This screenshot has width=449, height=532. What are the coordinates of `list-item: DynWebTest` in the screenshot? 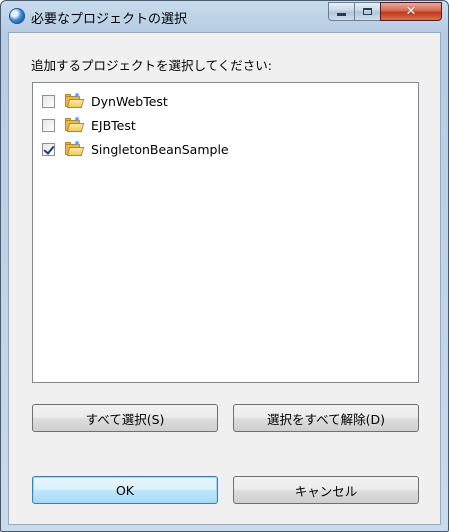 It's located at (105, 101).